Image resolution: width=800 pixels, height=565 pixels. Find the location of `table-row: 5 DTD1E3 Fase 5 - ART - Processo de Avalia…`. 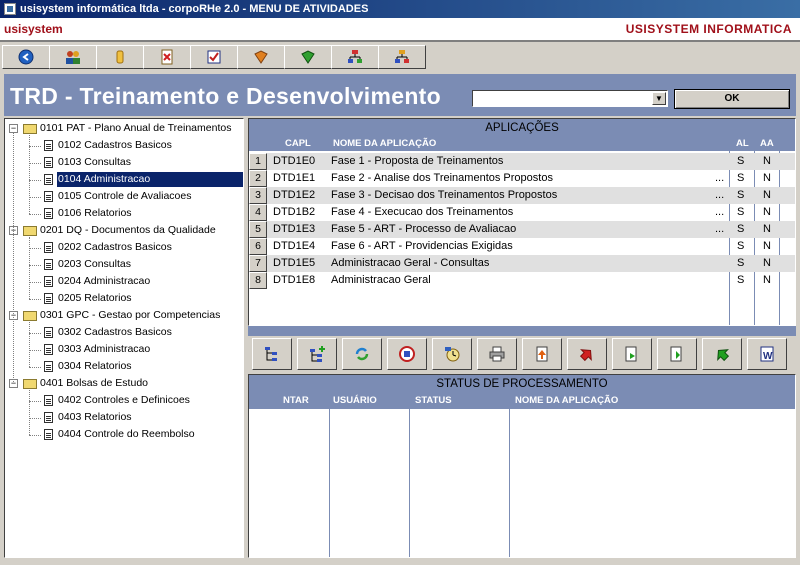

table-row: 5 DTD1E3 Fase 5 - ART - Processo de Avalia… is located at coordinates (522, 229).